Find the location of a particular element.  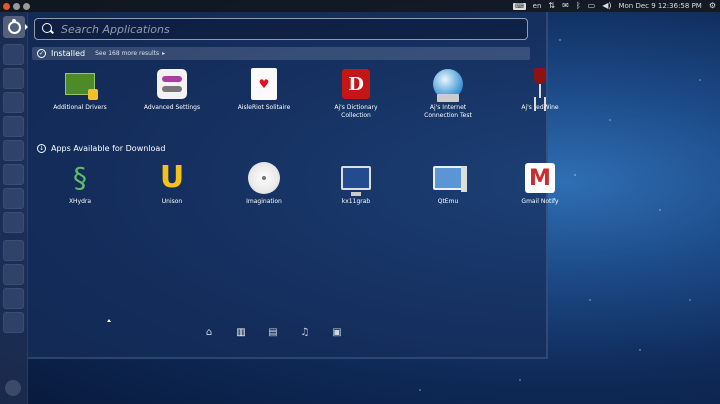

app-label: kx11grab is located at coordinates (356, 201).